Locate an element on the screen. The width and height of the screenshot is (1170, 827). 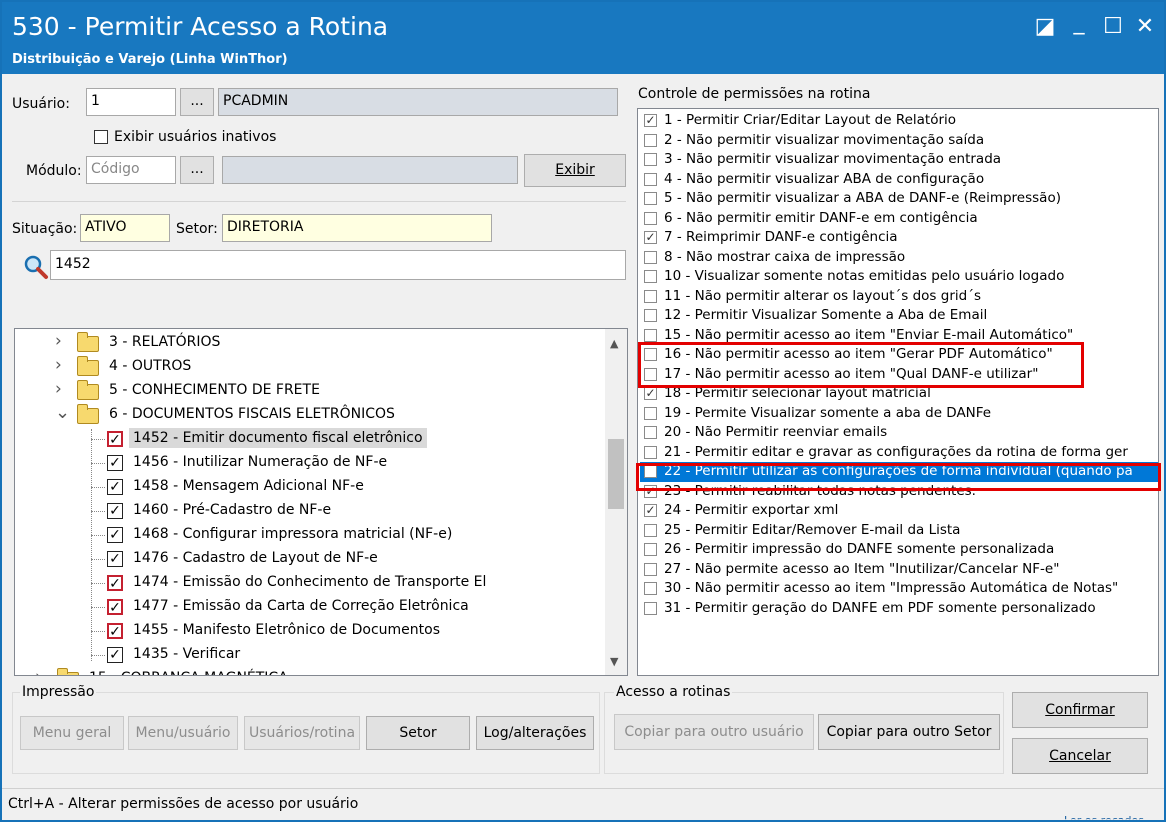
sector-field: DIRETORIA is located at coordinates (357, 228).